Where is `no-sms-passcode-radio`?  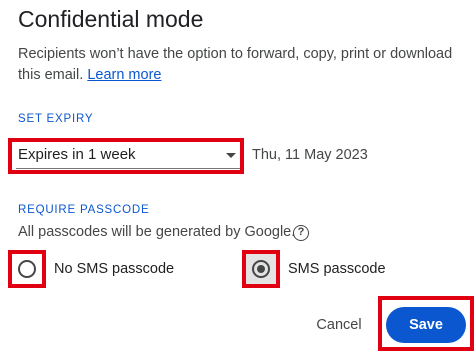
no-sms-passcode-radio is located at coordinates (27, 269).